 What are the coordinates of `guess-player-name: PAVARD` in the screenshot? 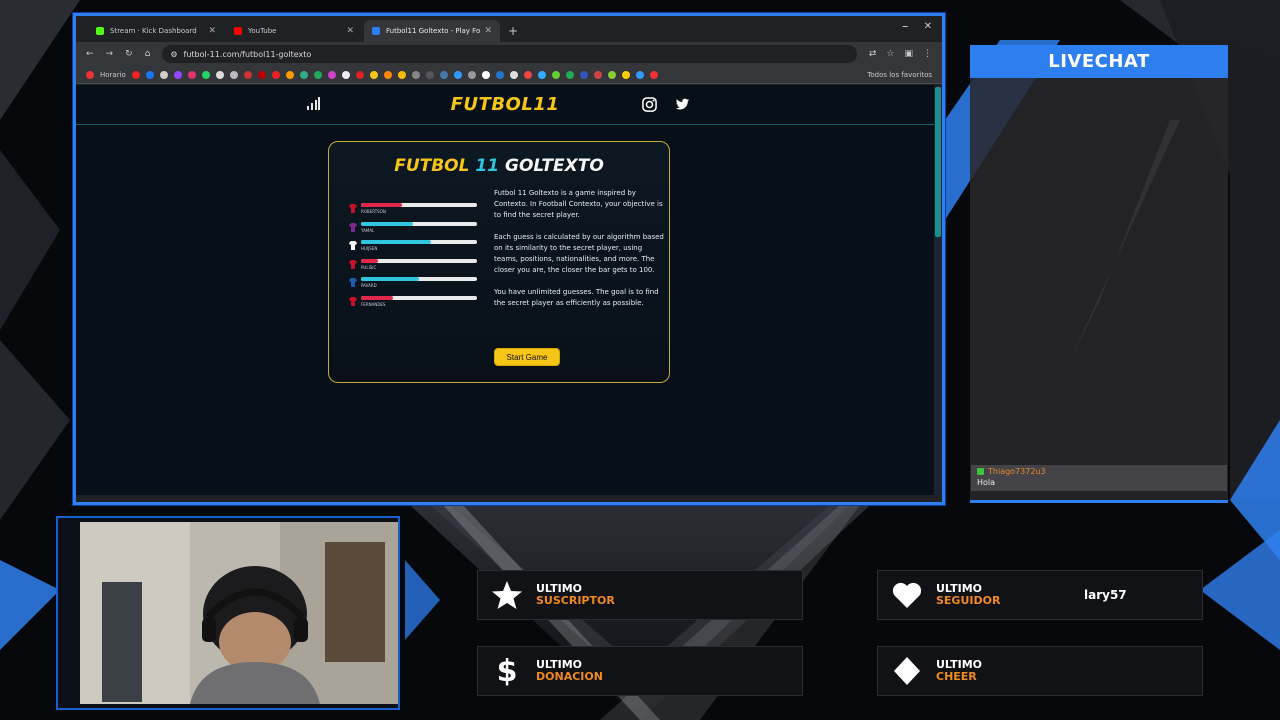 It's located at (369, 286).